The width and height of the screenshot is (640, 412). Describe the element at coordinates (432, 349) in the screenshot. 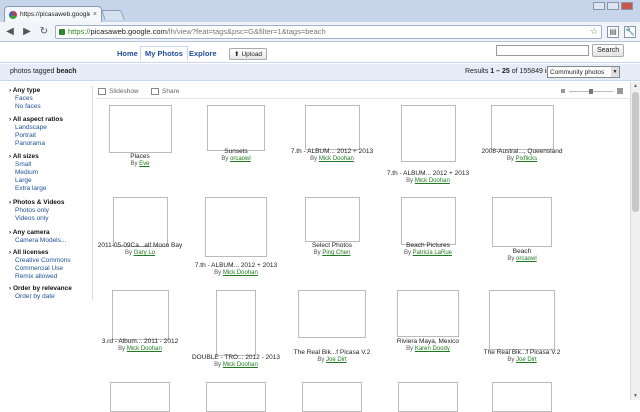

I see `author-link: Karen Doody` at that location.